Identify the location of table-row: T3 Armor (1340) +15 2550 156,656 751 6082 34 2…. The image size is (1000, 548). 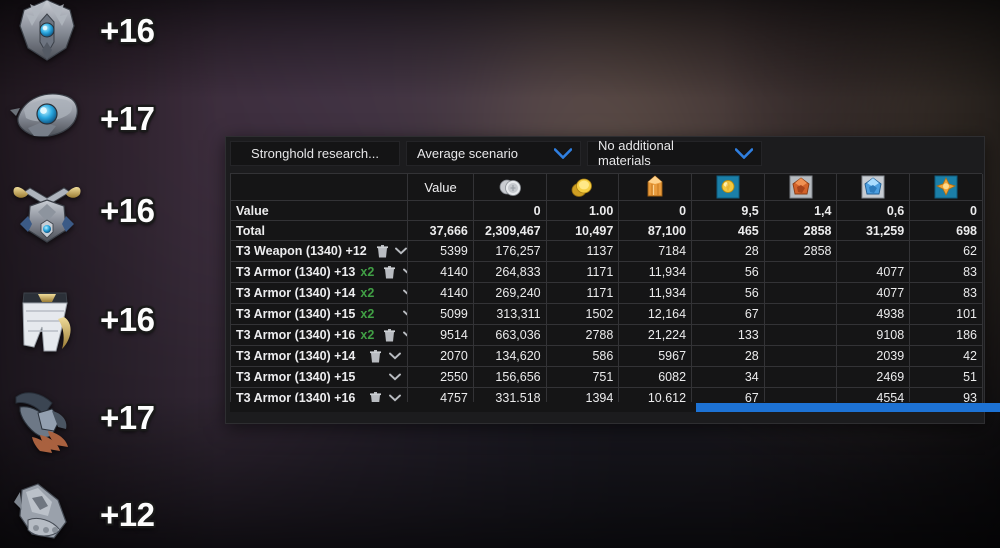
(607, 377).